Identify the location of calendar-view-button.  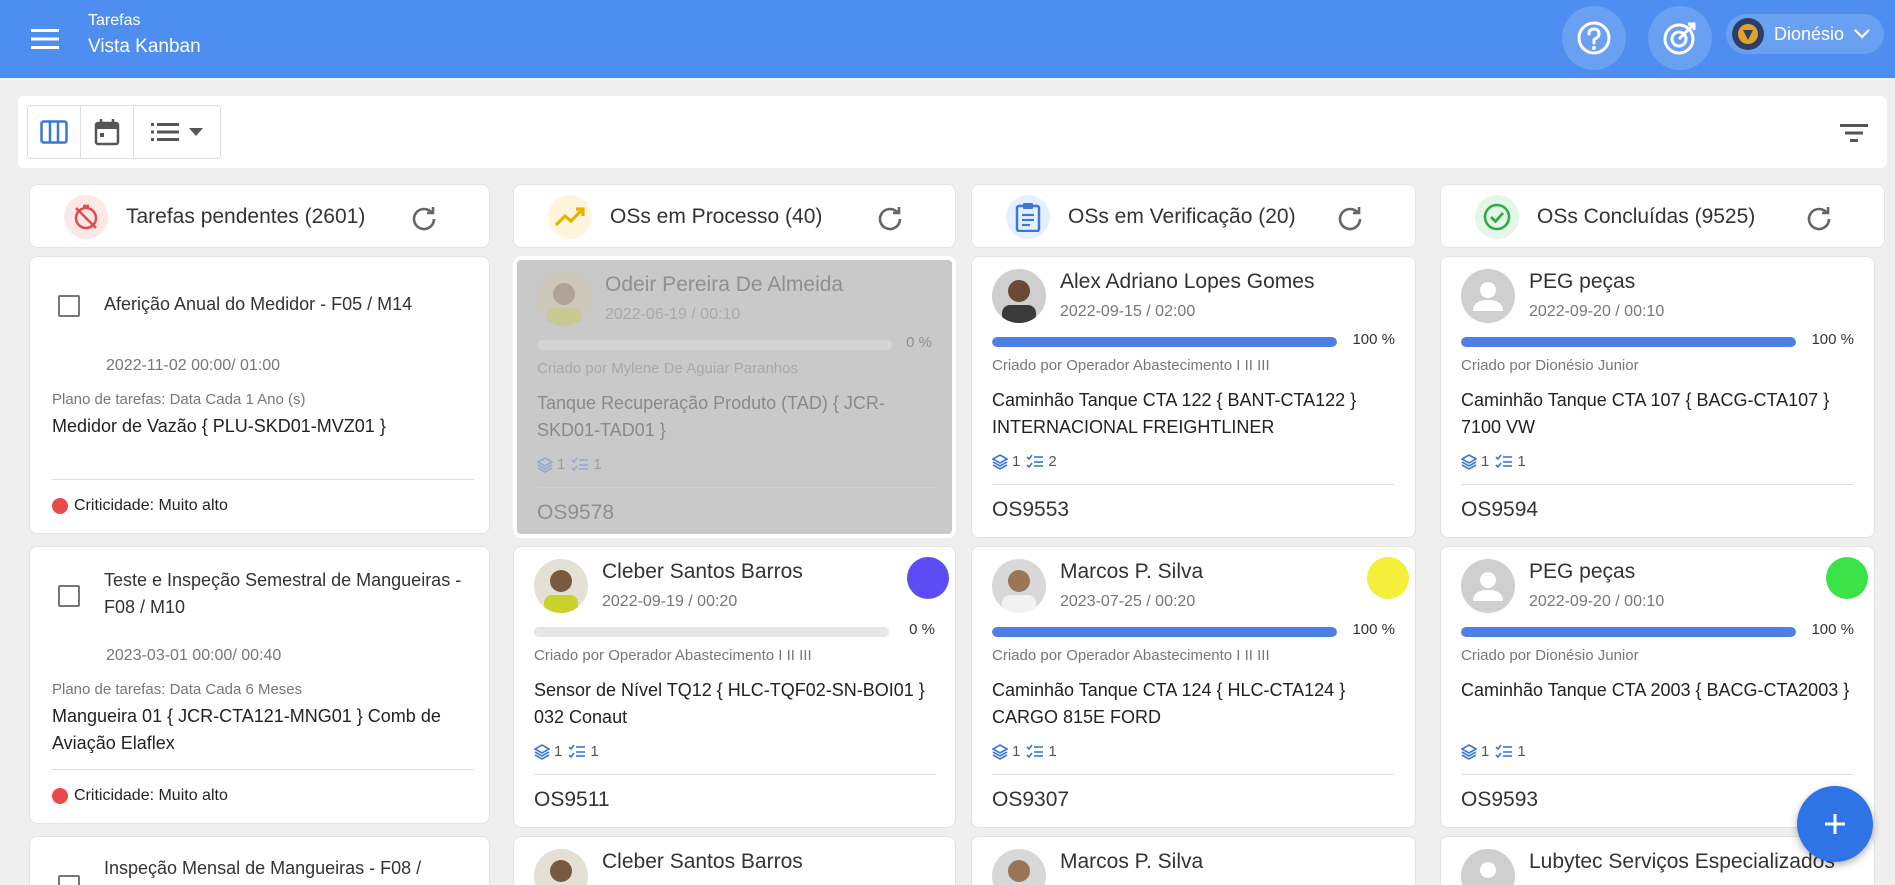
(107, 132).